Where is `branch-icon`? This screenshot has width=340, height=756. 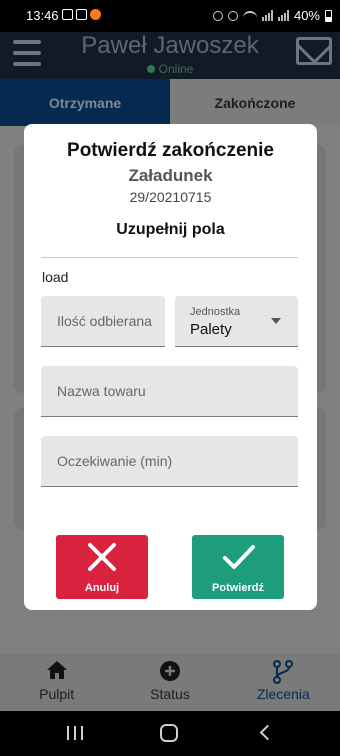 branch-icon is located at coordinates (283, 672).